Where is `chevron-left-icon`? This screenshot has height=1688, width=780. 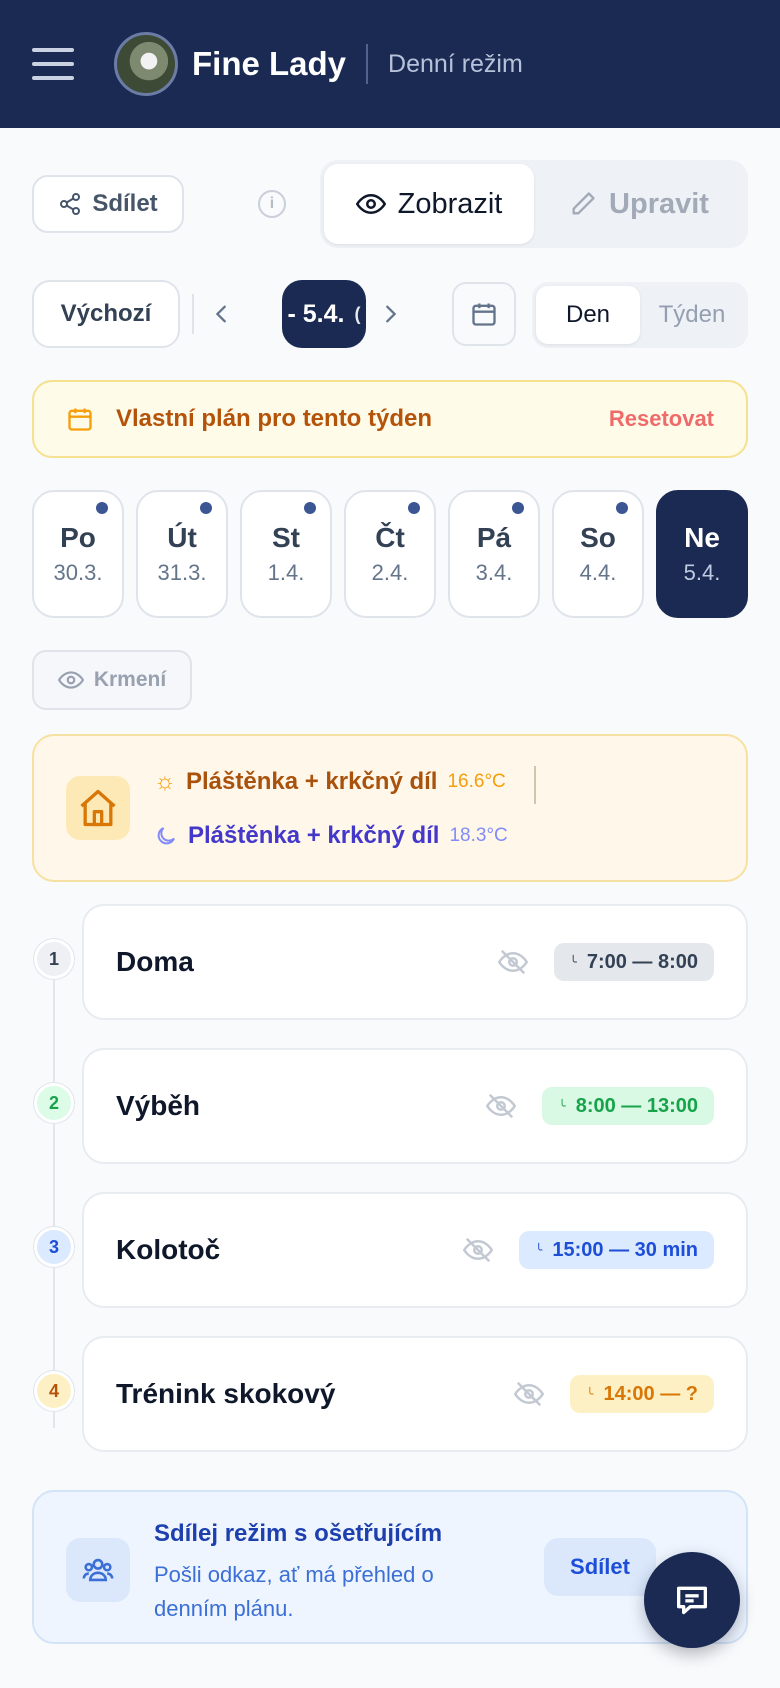
chevron-left-icon is located at coordinates (222, 314).